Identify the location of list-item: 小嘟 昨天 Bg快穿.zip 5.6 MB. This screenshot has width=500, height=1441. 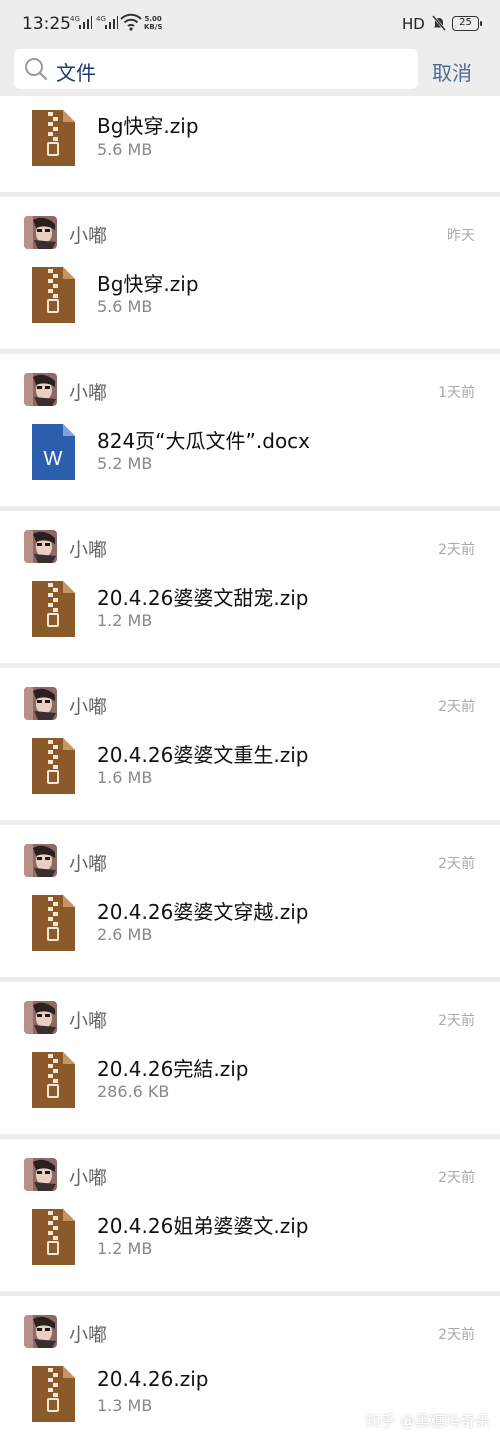
(250, 273).